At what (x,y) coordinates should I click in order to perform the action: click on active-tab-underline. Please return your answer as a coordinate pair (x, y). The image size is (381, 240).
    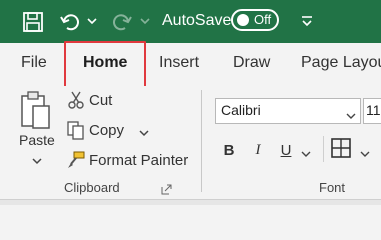
    Looking at the image, I should click on (105, 34).